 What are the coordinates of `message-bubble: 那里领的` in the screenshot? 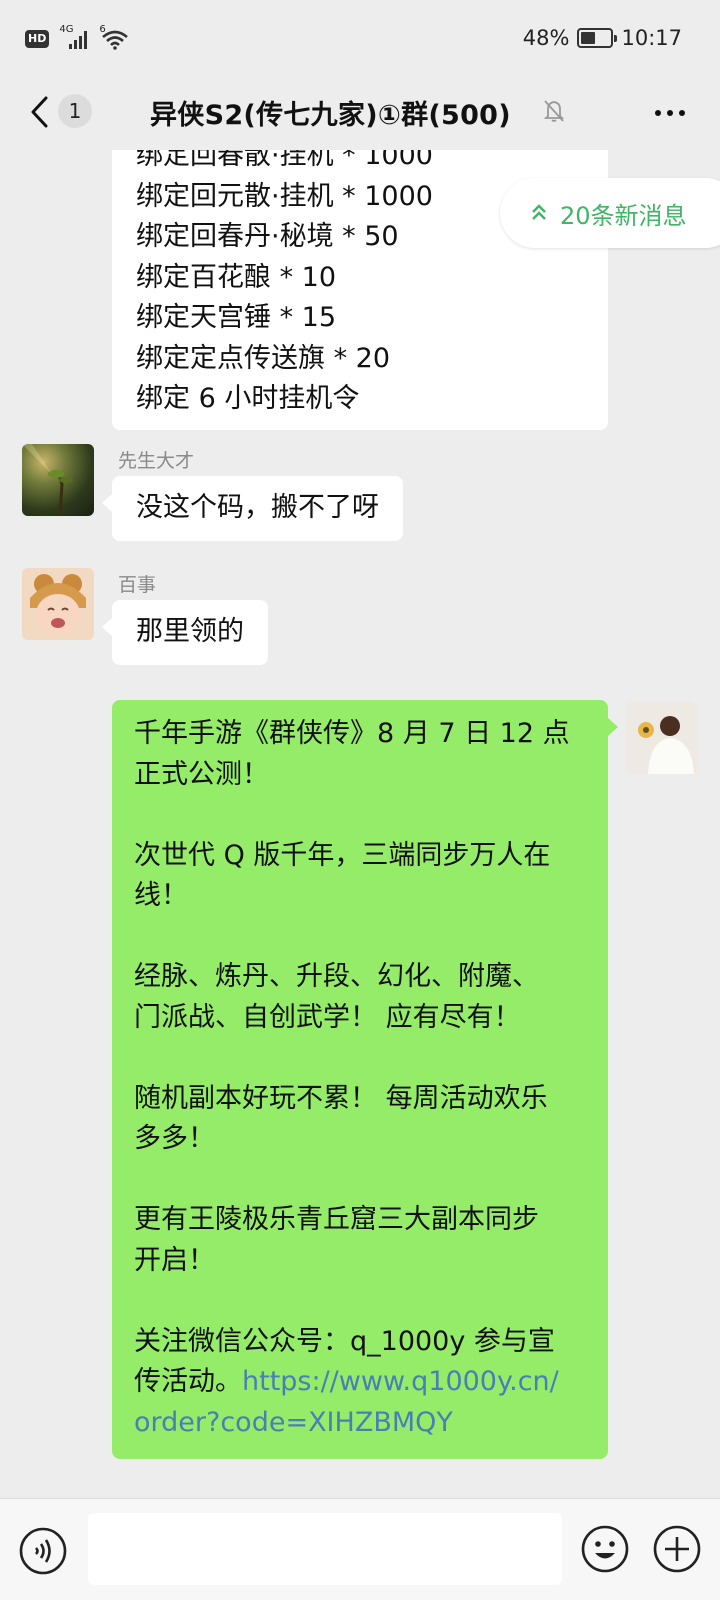 It's located at (185, 632).